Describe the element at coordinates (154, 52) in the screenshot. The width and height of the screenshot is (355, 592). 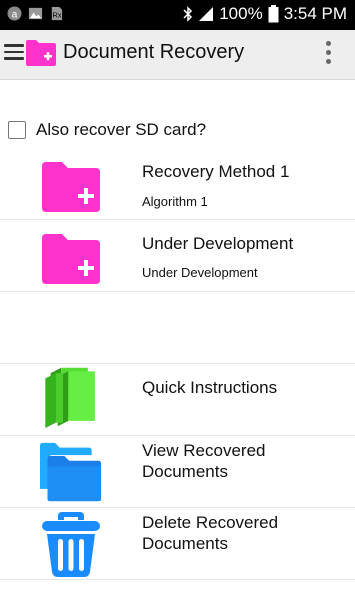
I see `app-title: Document Recovery` at that location.